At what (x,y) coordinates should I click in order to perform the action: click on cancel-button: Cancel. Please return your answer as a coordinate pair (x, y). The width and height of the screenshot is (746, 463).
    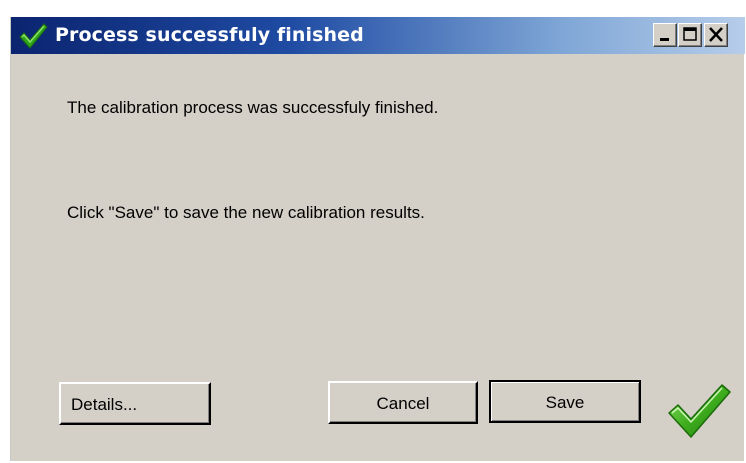
    Looking at the image, I should click on (403, 402).